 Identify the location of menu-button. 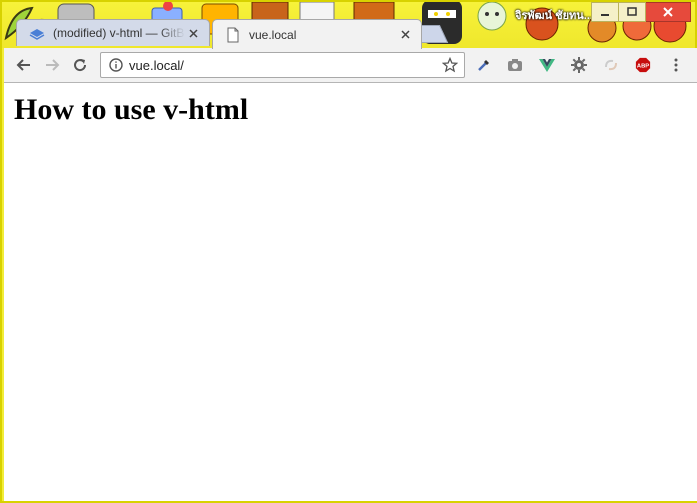
(676, 65).